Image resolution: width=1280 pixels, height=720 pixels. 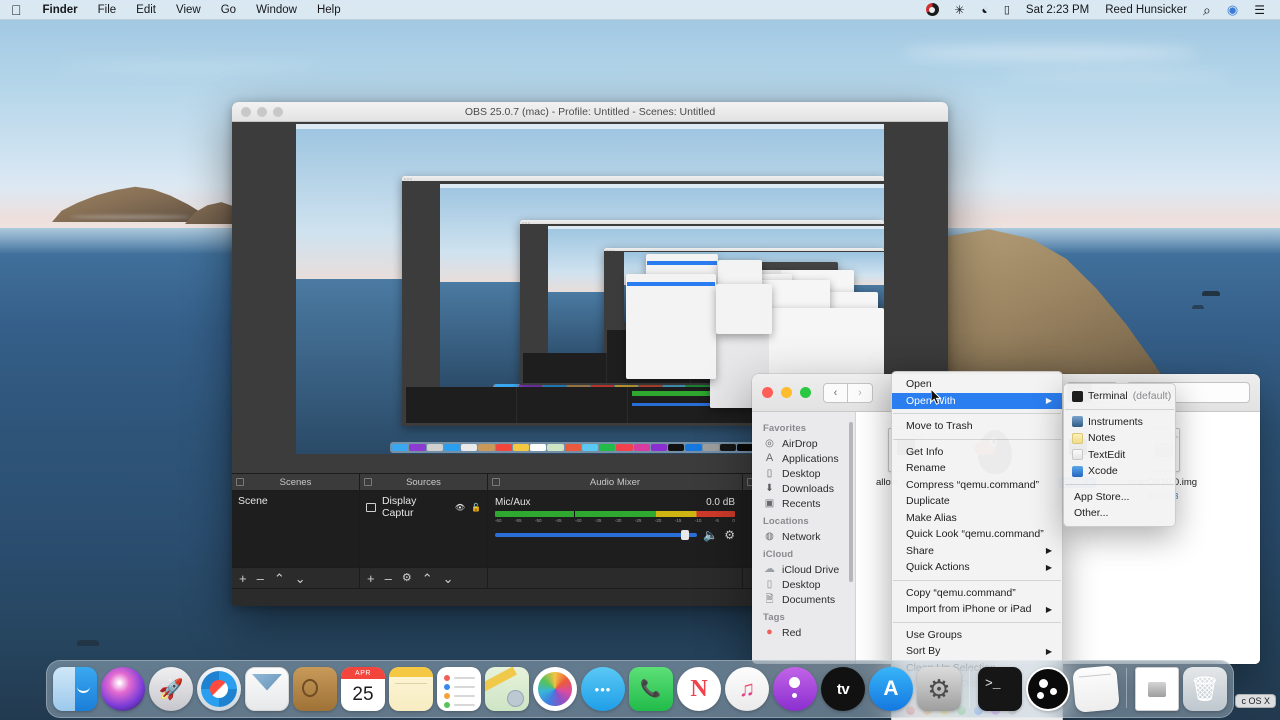 I want to click on dock-item-launchpad, so click(x=171, y=689).